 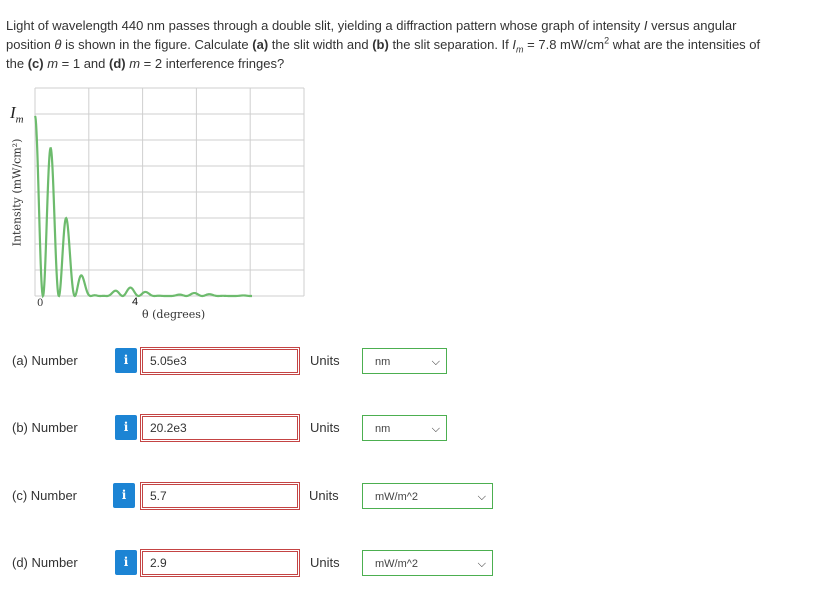 What do you see at coordinates (142, 207) in the screenshot?
I see `intensity-curve` at bounding box center [142, 207].